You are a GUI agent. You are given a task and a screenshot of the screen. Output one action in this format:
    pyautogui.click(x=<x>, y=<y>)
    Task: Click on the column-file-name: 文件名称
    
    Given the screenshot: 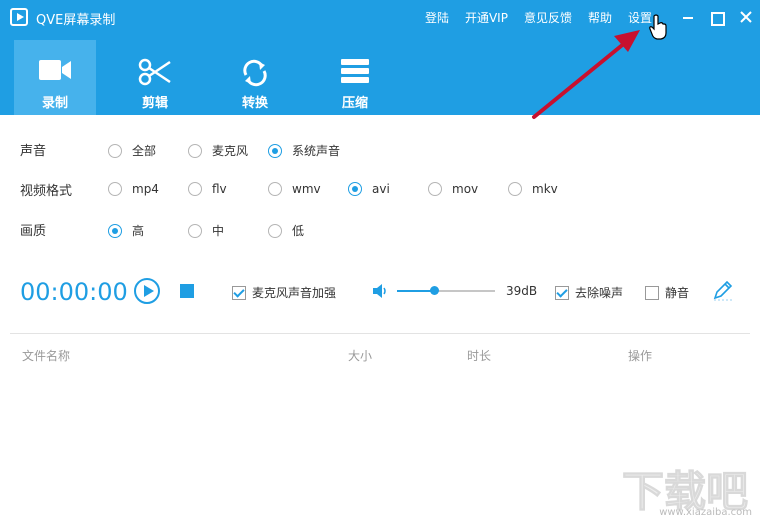 What is the action you would take?
    pyautogui.click(x=46, y=356)
    